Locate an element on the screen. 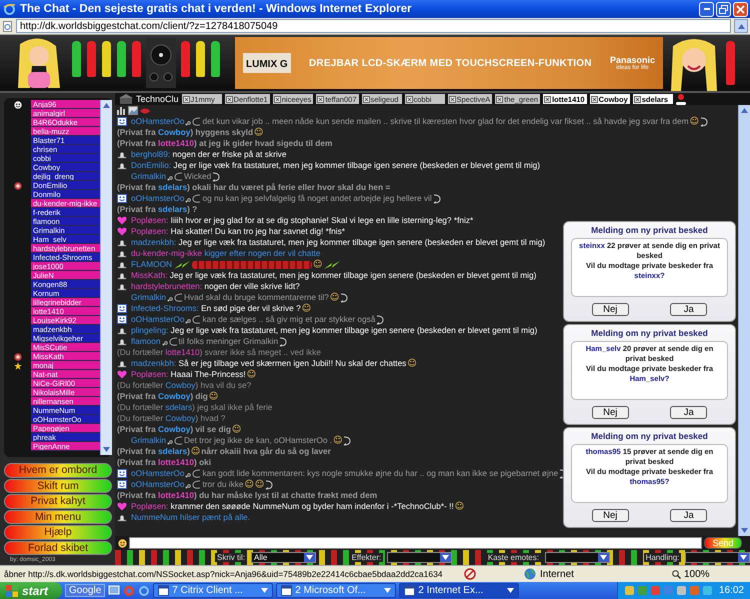  chat-message: tror du ikke is located at coordinates (223, 484).